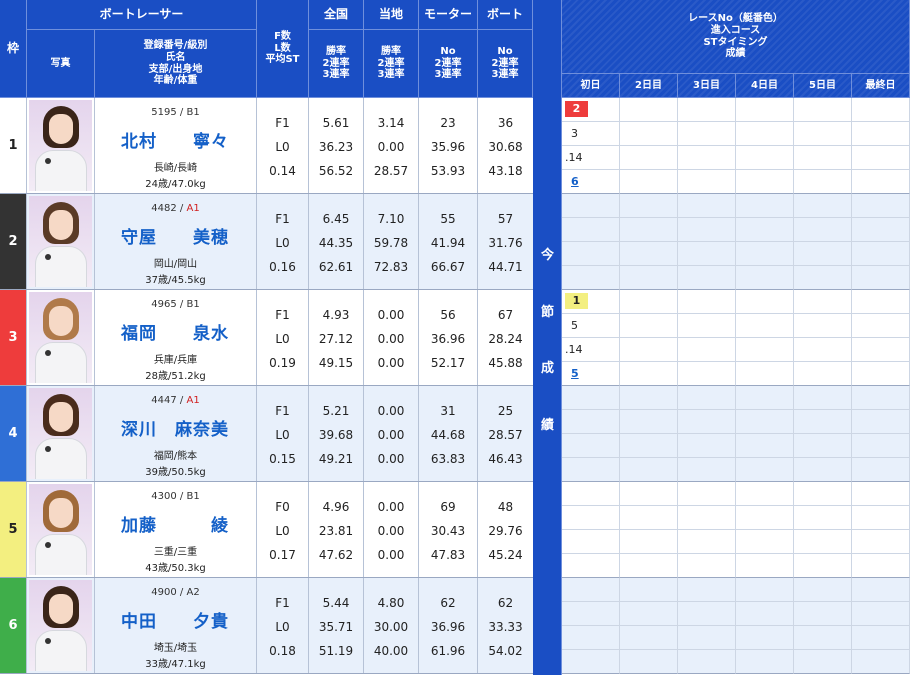 This screenshot has width=910, height=675. Describe the element at coordinates (175, 592) in the screenshot. I see `registration-class: 4900 / A2` at that location.